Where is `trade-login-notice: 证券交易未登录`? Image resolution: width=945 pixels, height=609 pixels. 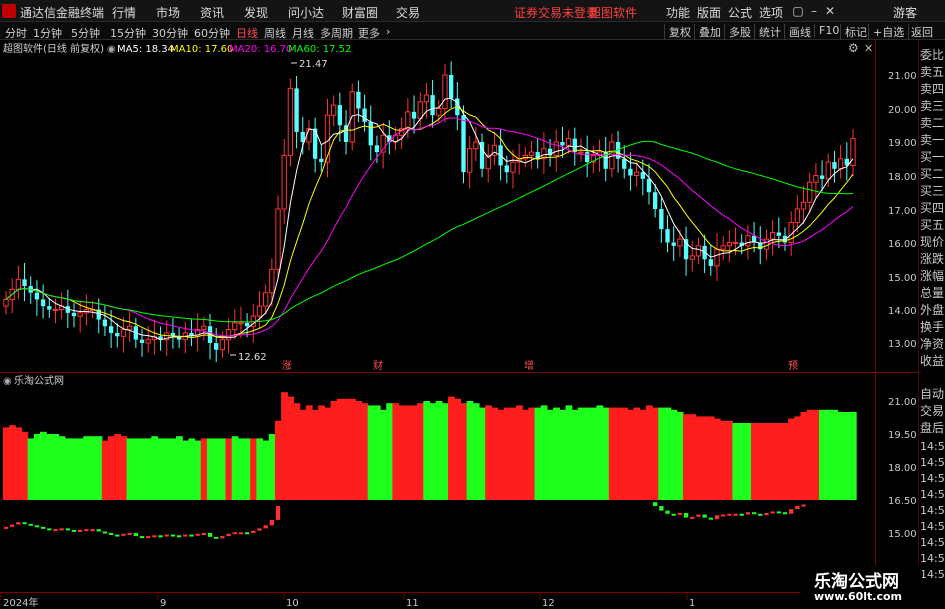 trade-login-notice: 证券交易未登录 is located at coordinates (556, 12).